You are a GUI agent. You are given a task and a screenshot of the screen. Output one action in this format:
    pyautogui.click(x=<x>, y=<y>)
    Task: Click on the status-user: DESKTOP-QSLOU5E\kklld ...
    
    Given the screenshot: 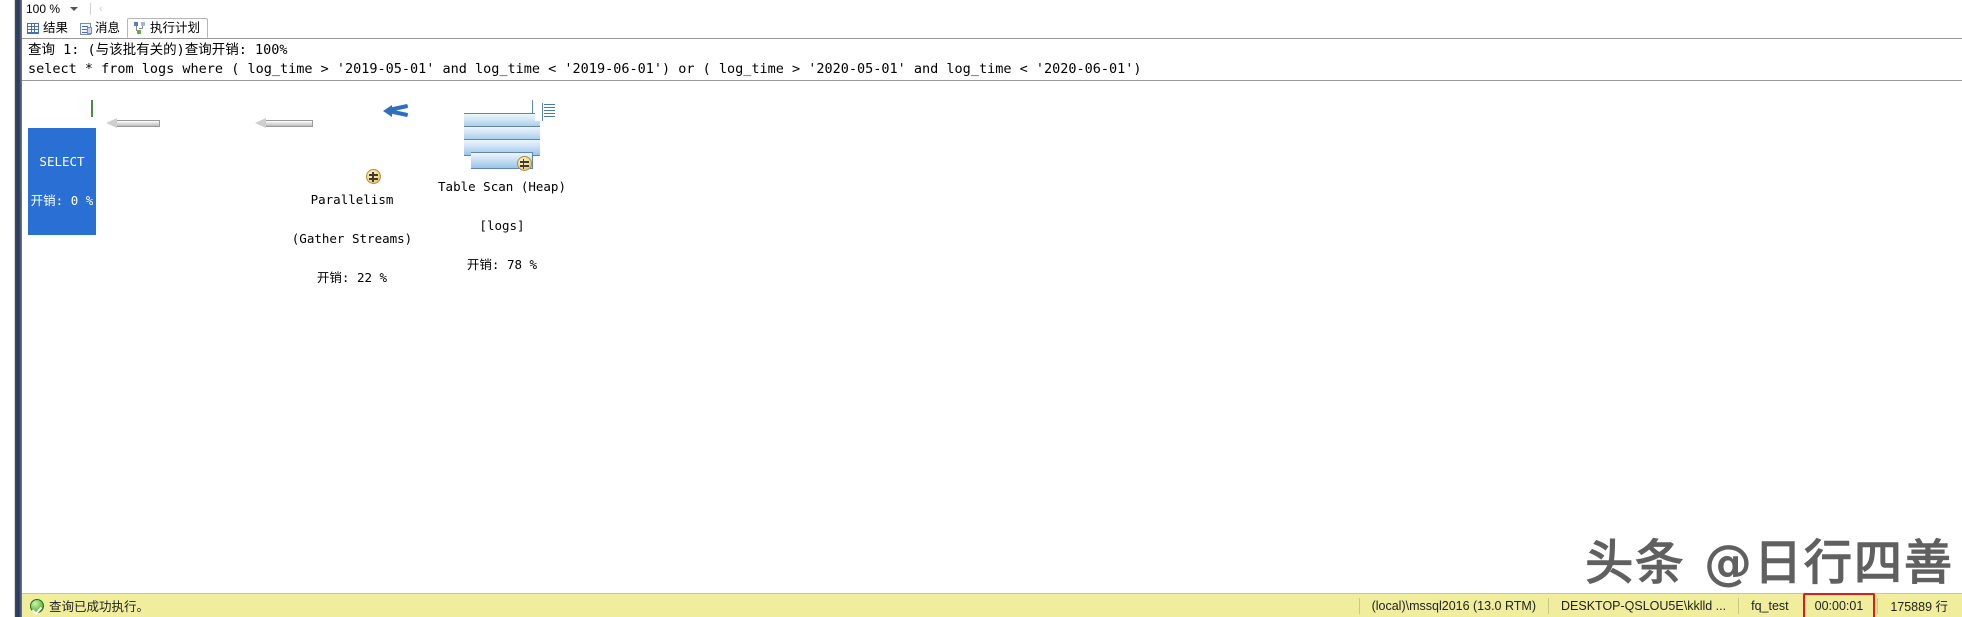 What is the action you would take?
    pyautogui.click(x=1643, y=605)
    